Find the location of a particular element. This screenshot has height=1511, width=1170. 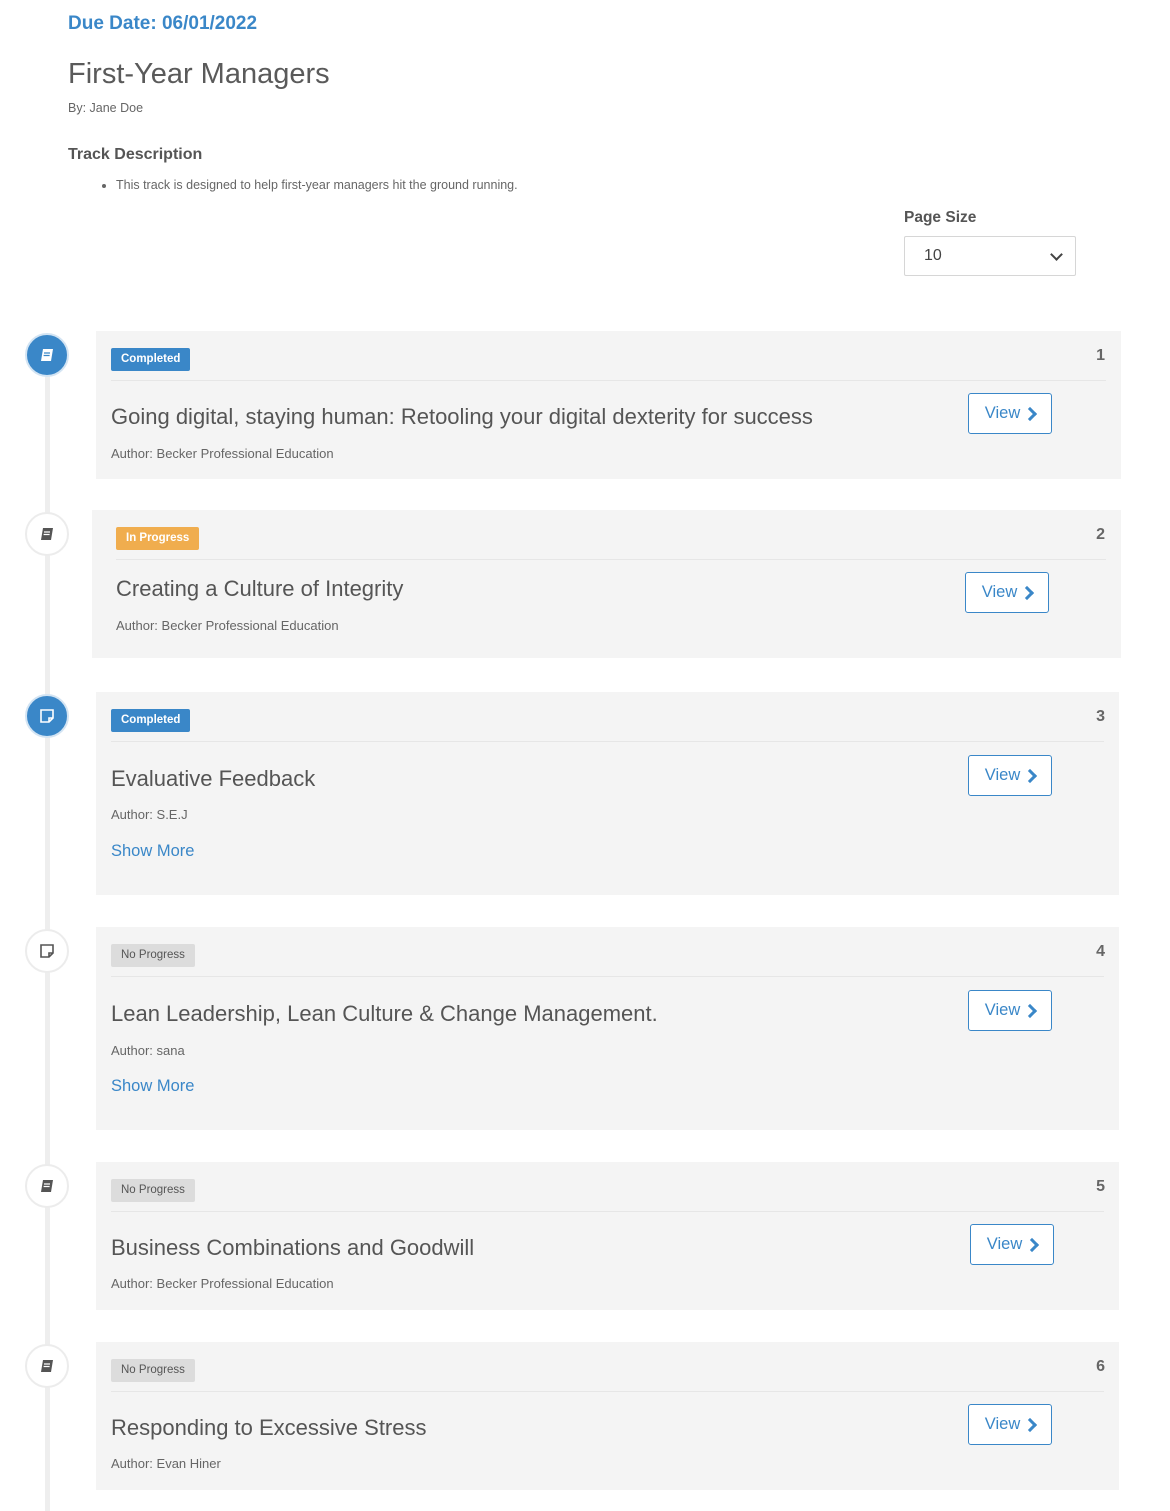

item-number: 4 is located at coordinates (1100, 951).